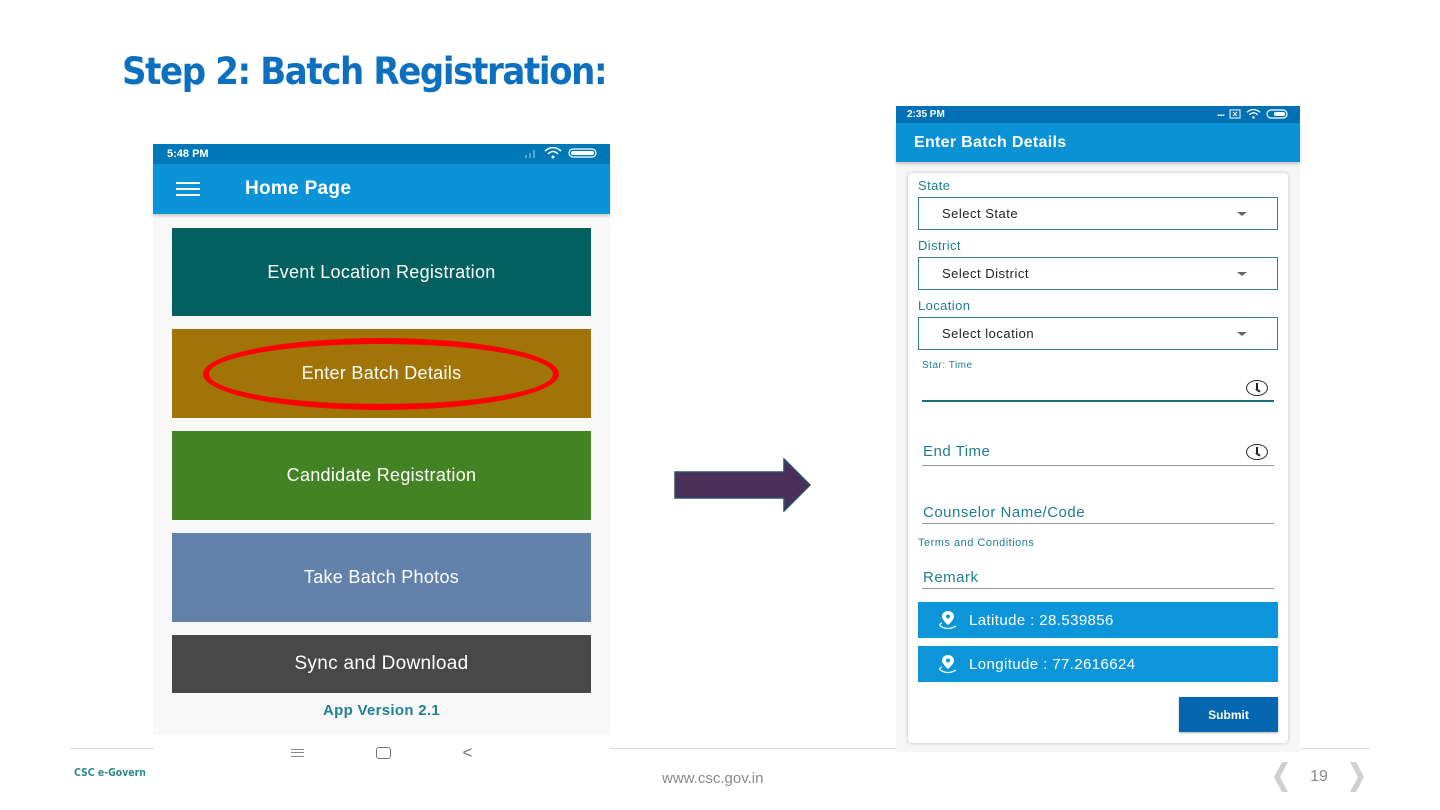 Image resolution: width=1440 pixels, height=810 pixels. I want to click on longitude-value: Longitude : 77.2616624, so click(1052, 664).